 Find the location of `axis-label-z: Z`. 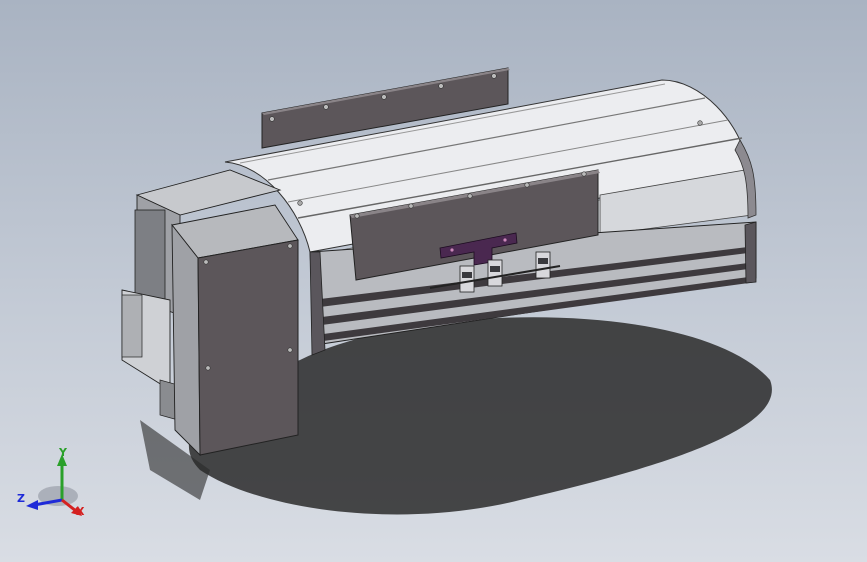

axis-label-z: Z is located at coordinates (21, 498).